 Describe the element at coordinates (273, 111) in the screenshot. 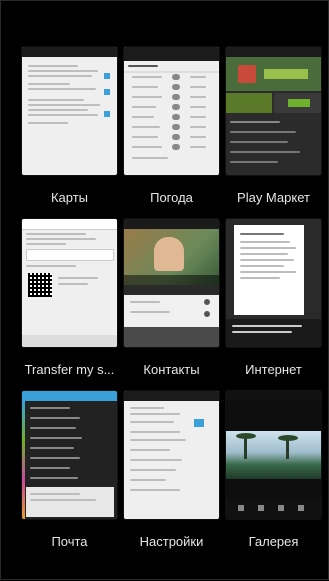

I see `app-thumbnail-play-market` at that location.